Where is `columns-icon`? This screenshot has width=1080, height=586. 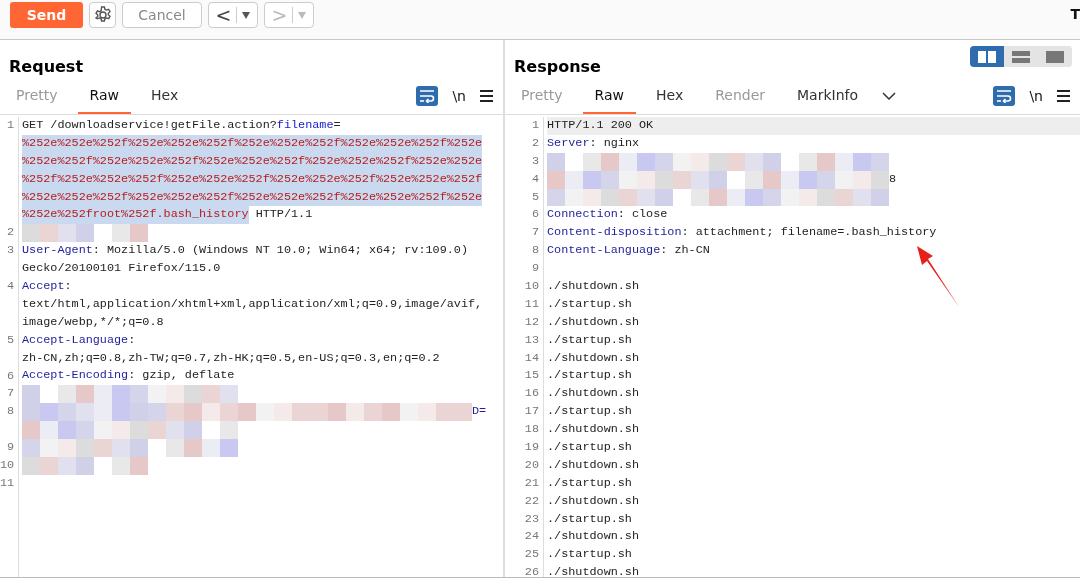
columns-icon is located at coordinates (987, 56).